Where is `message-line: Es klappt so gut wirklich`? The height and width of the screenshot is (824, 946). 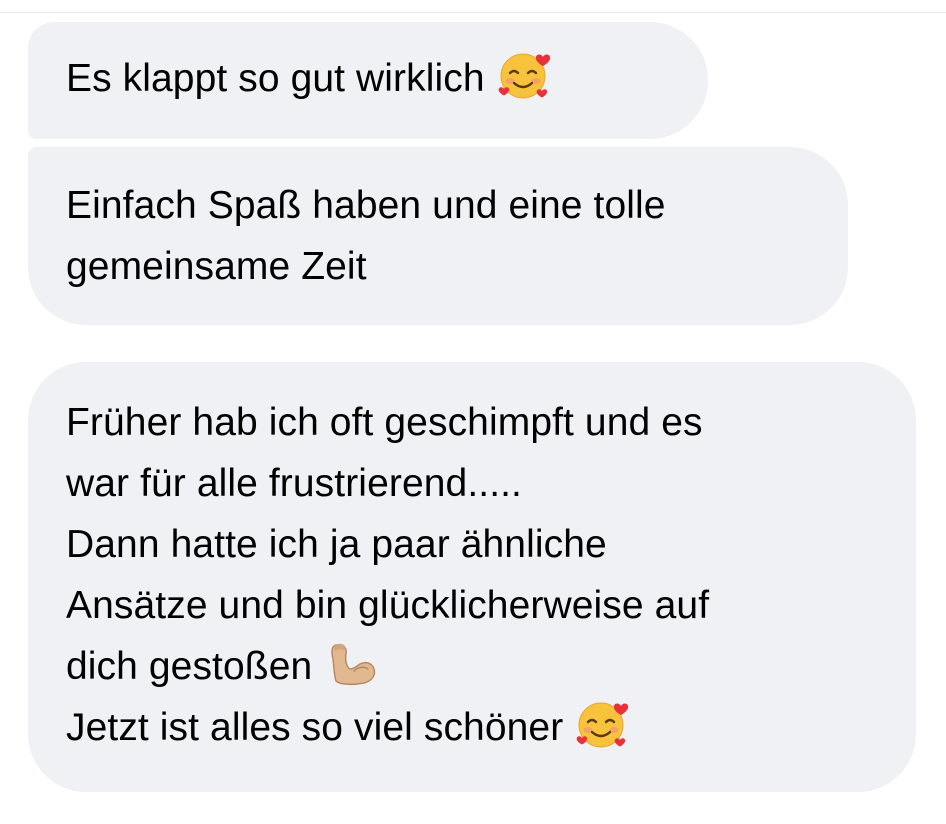
message-line: Es klappt so gut wirklich is located at coordinates (387, 78).